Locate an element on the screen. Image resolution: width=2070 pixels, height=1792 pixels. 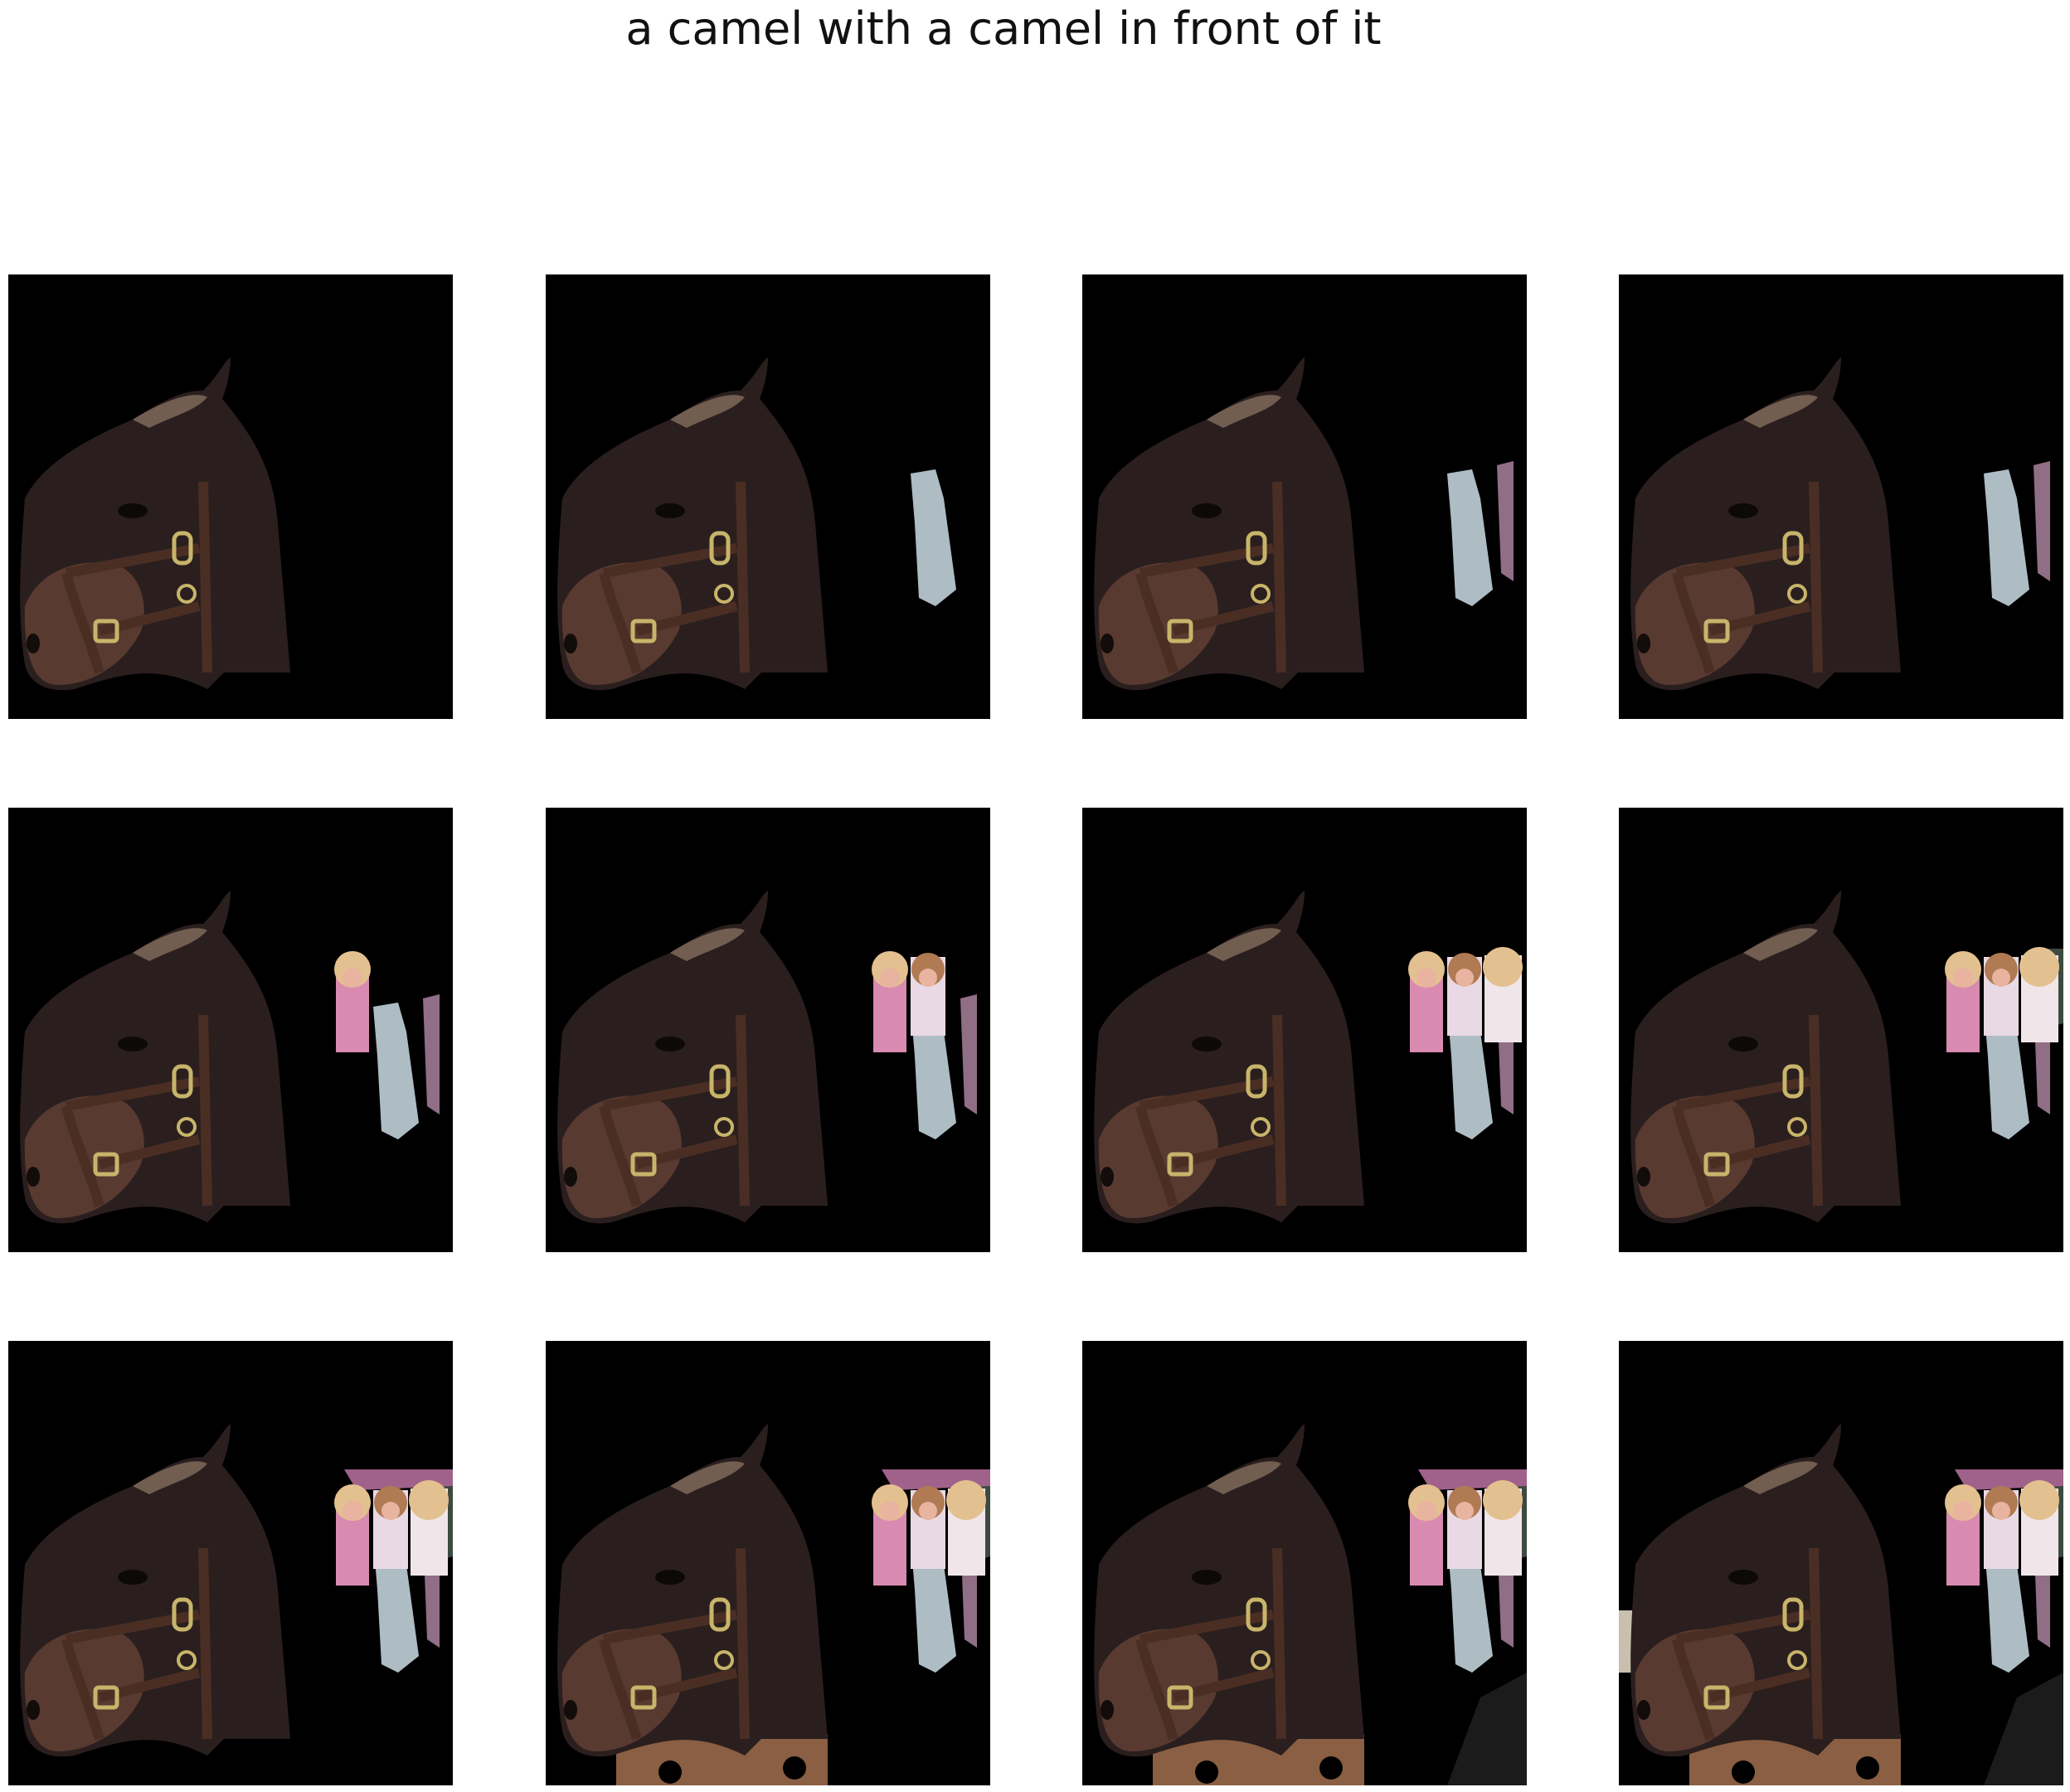
generated-image-r1-c3 is located at coordinates (1305, 497).